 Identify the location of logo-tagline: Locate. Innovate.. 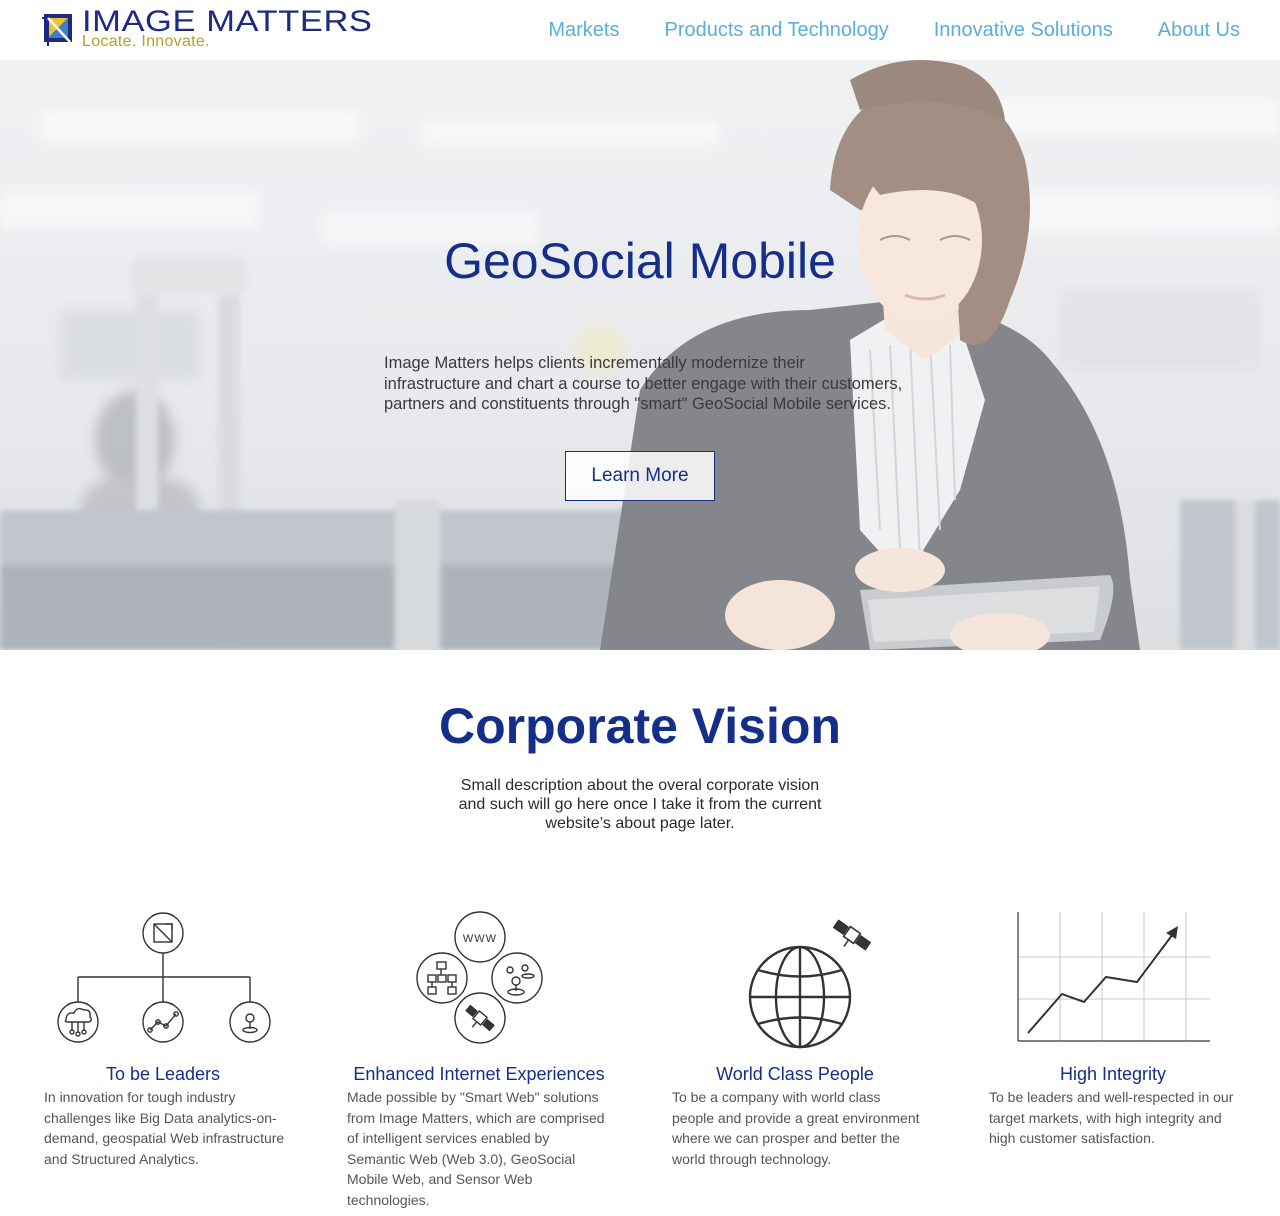
(146, 41).